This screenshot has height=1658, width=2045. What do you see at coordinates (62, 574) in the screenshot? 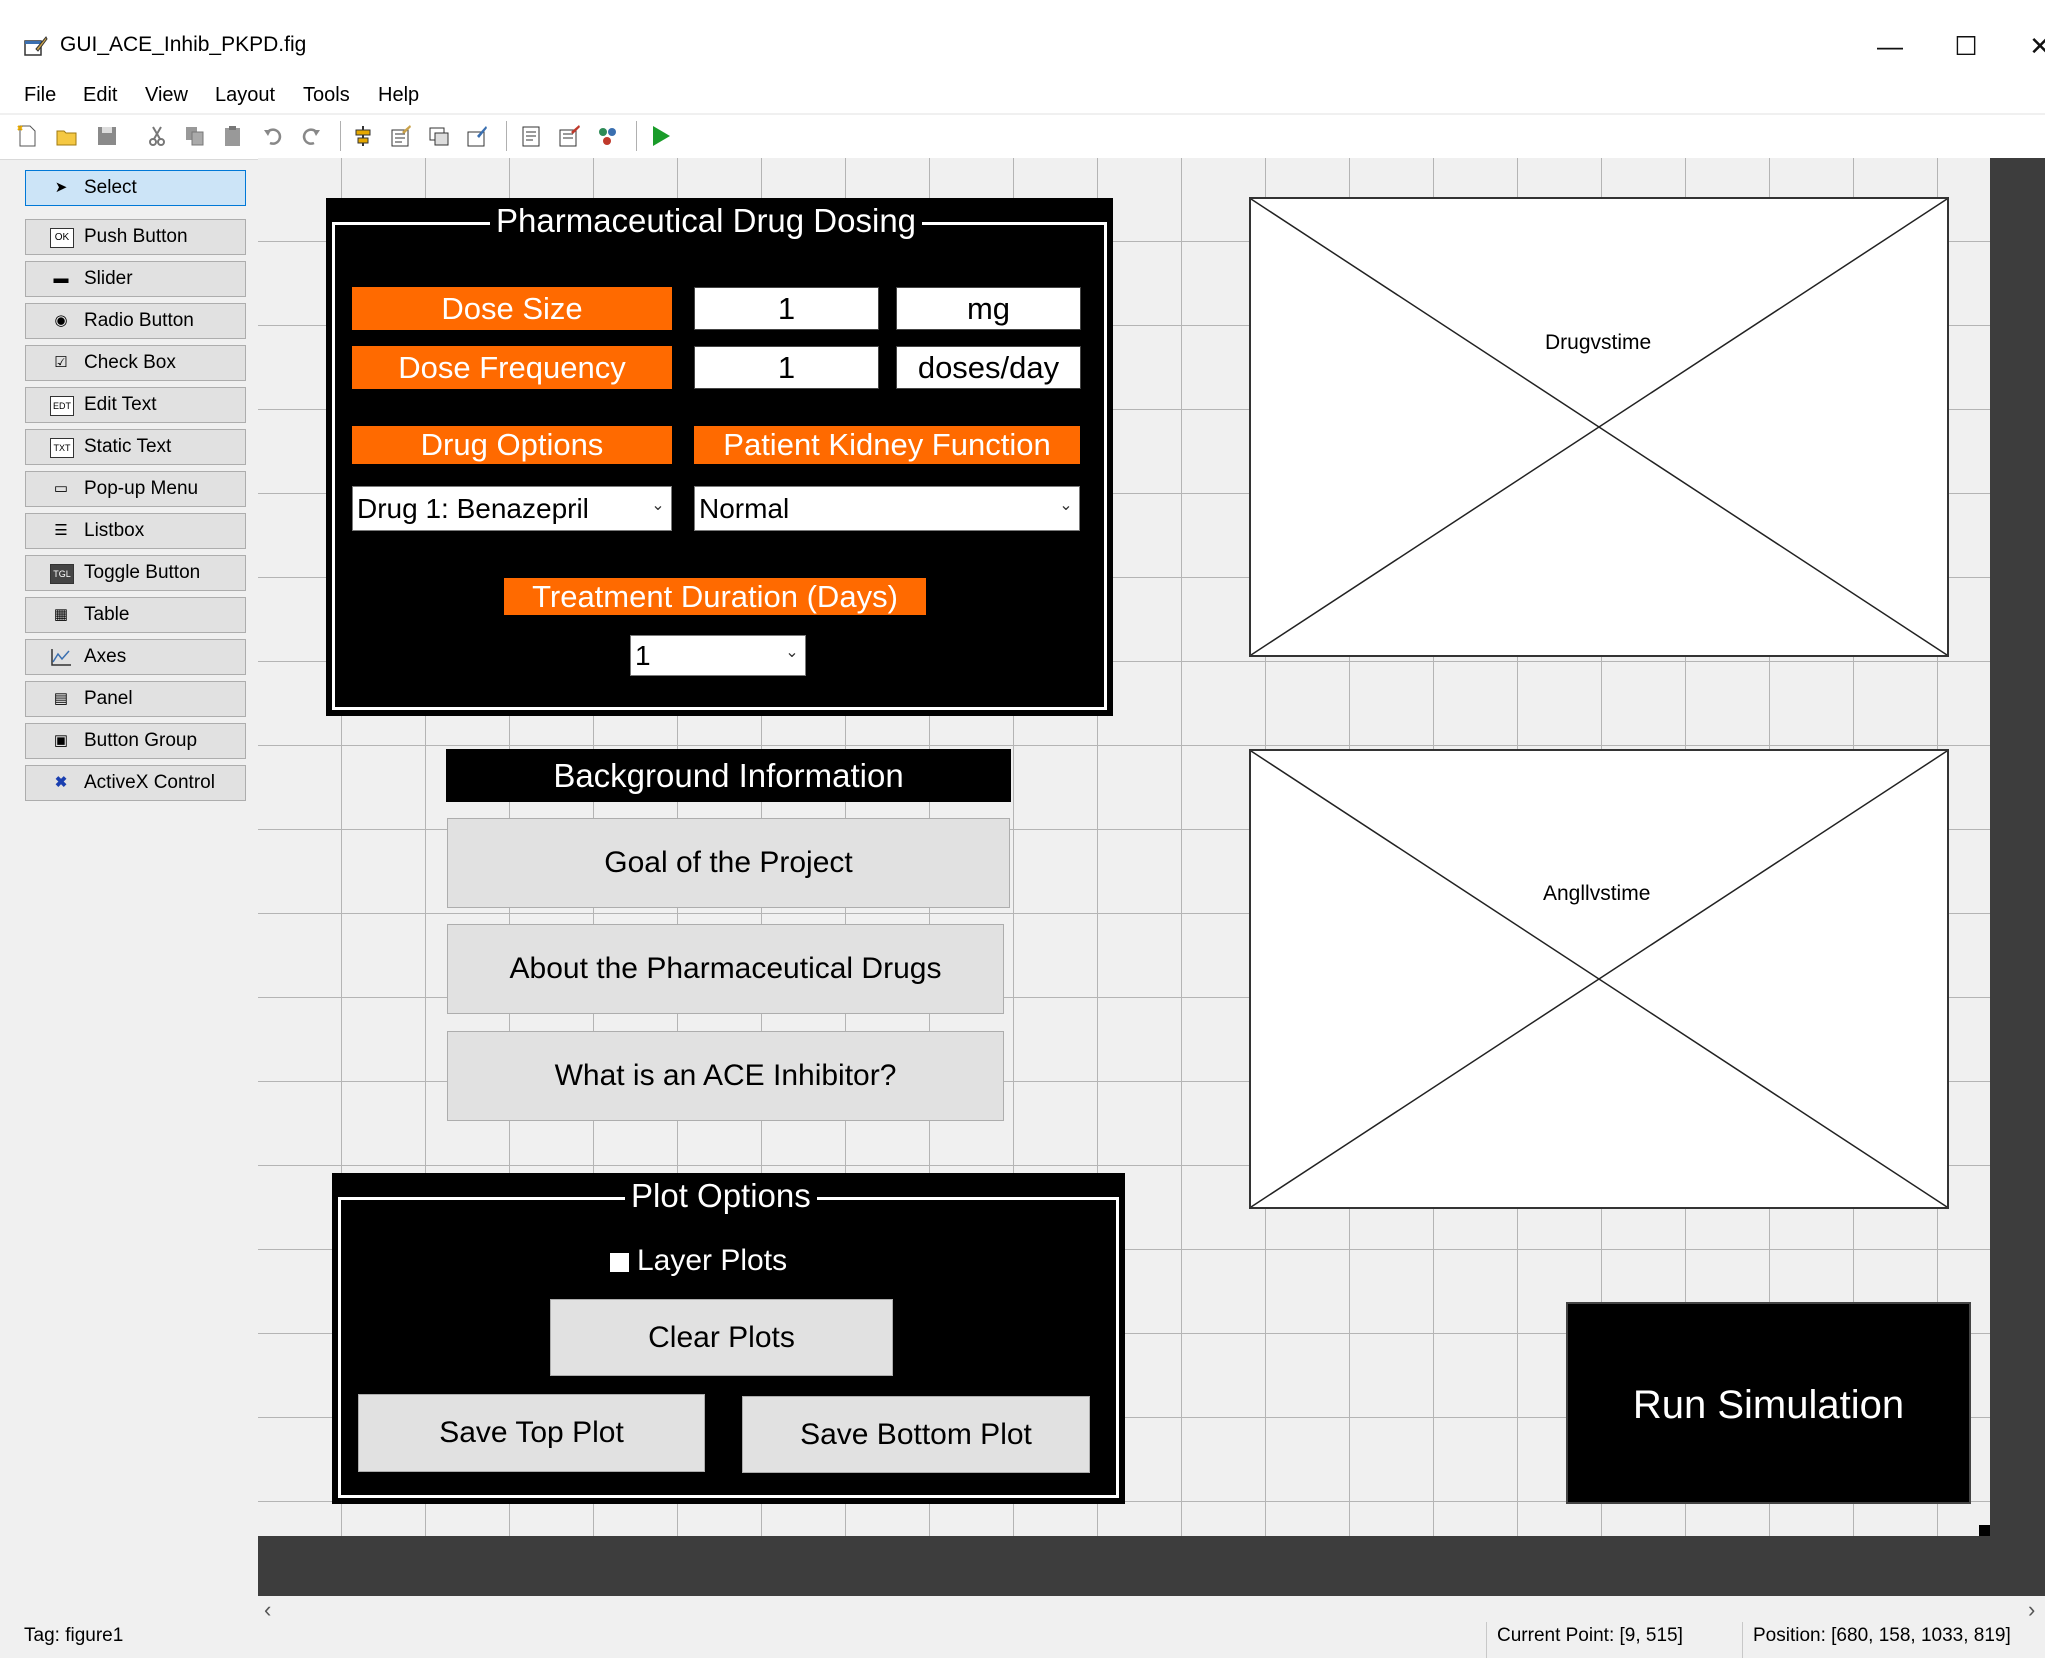
I see `toggle-button-icon: TGL` at bounding box center [62, 574].